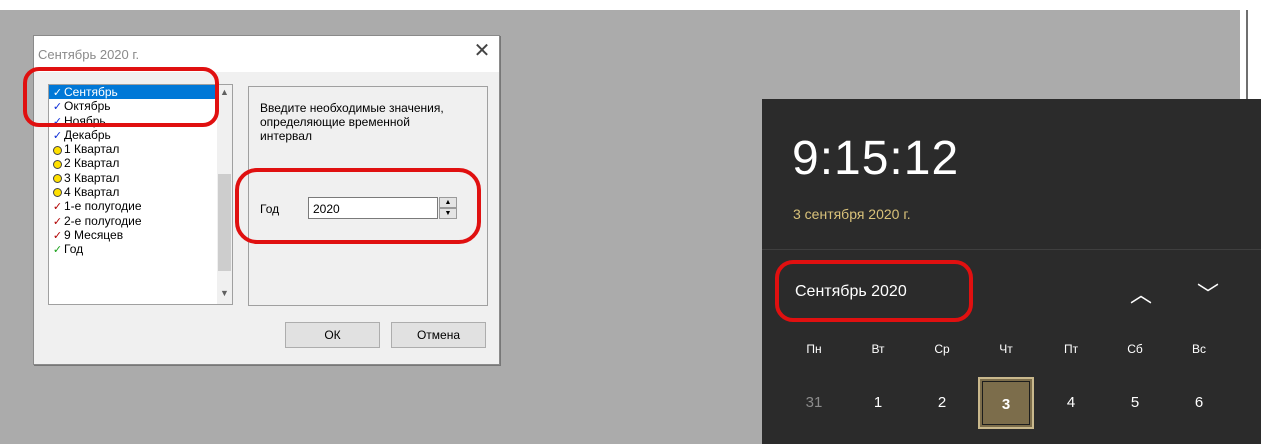 The height and width of the screenshot is (444, 1261). Describe the element at coordinates (92, 177) in the screenshot. I see `list-item-label: 3 Квартал` at that location.